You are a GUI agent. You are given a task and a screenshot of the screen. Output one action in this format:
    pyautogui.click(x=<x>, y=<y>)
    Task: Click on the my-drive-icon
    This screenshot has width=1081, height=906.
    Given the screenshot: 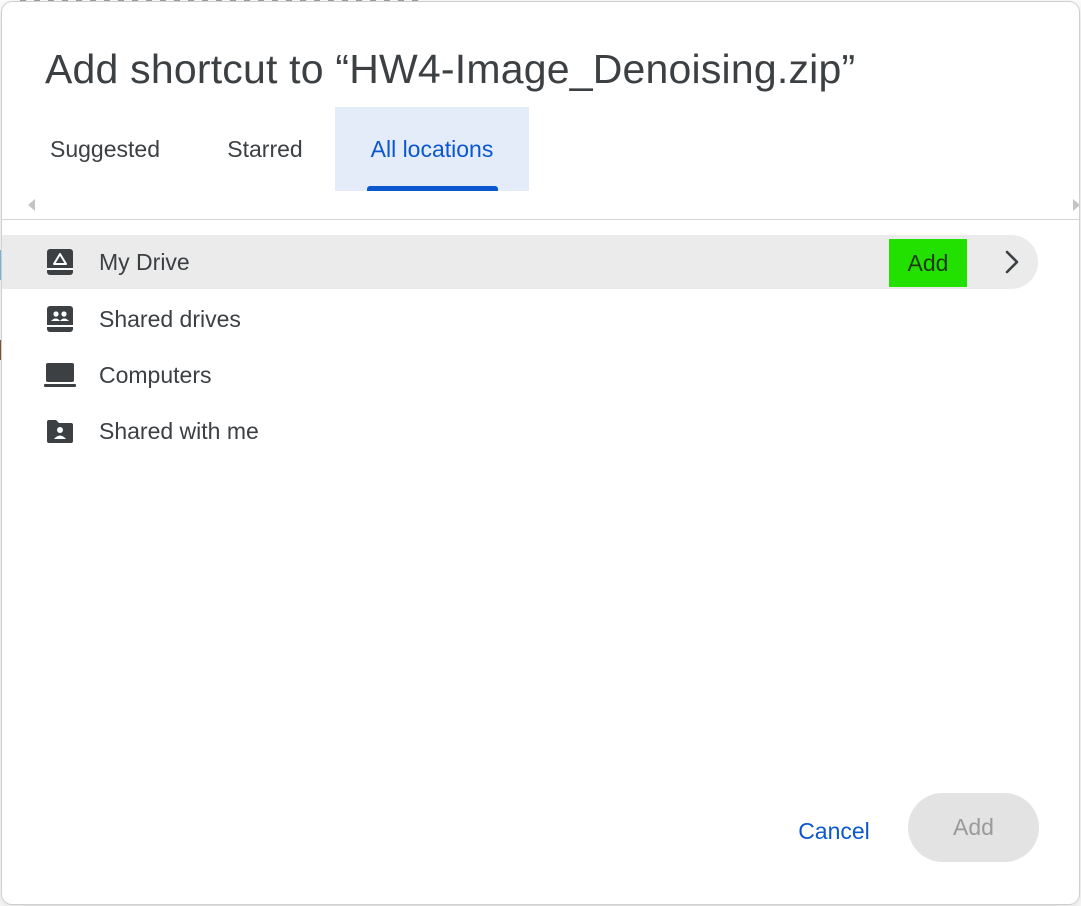 What is the action you would take?
    pyautogui.click(x=60, y=262)
    